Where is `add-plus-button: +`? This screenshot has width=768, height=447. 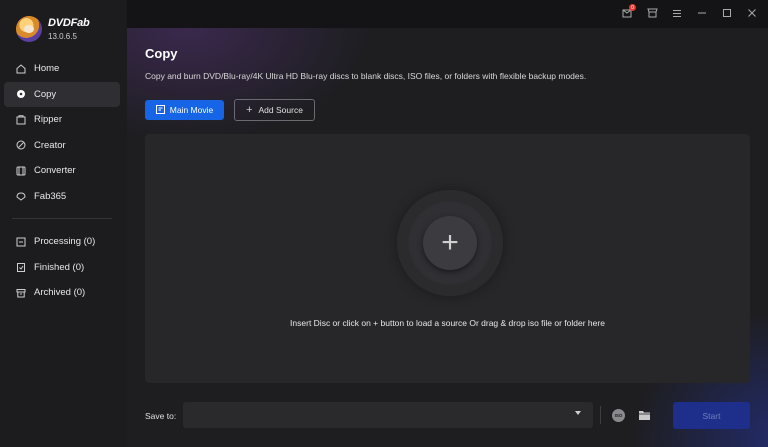 add-plus-button: + is located at coordinates (450, 243).